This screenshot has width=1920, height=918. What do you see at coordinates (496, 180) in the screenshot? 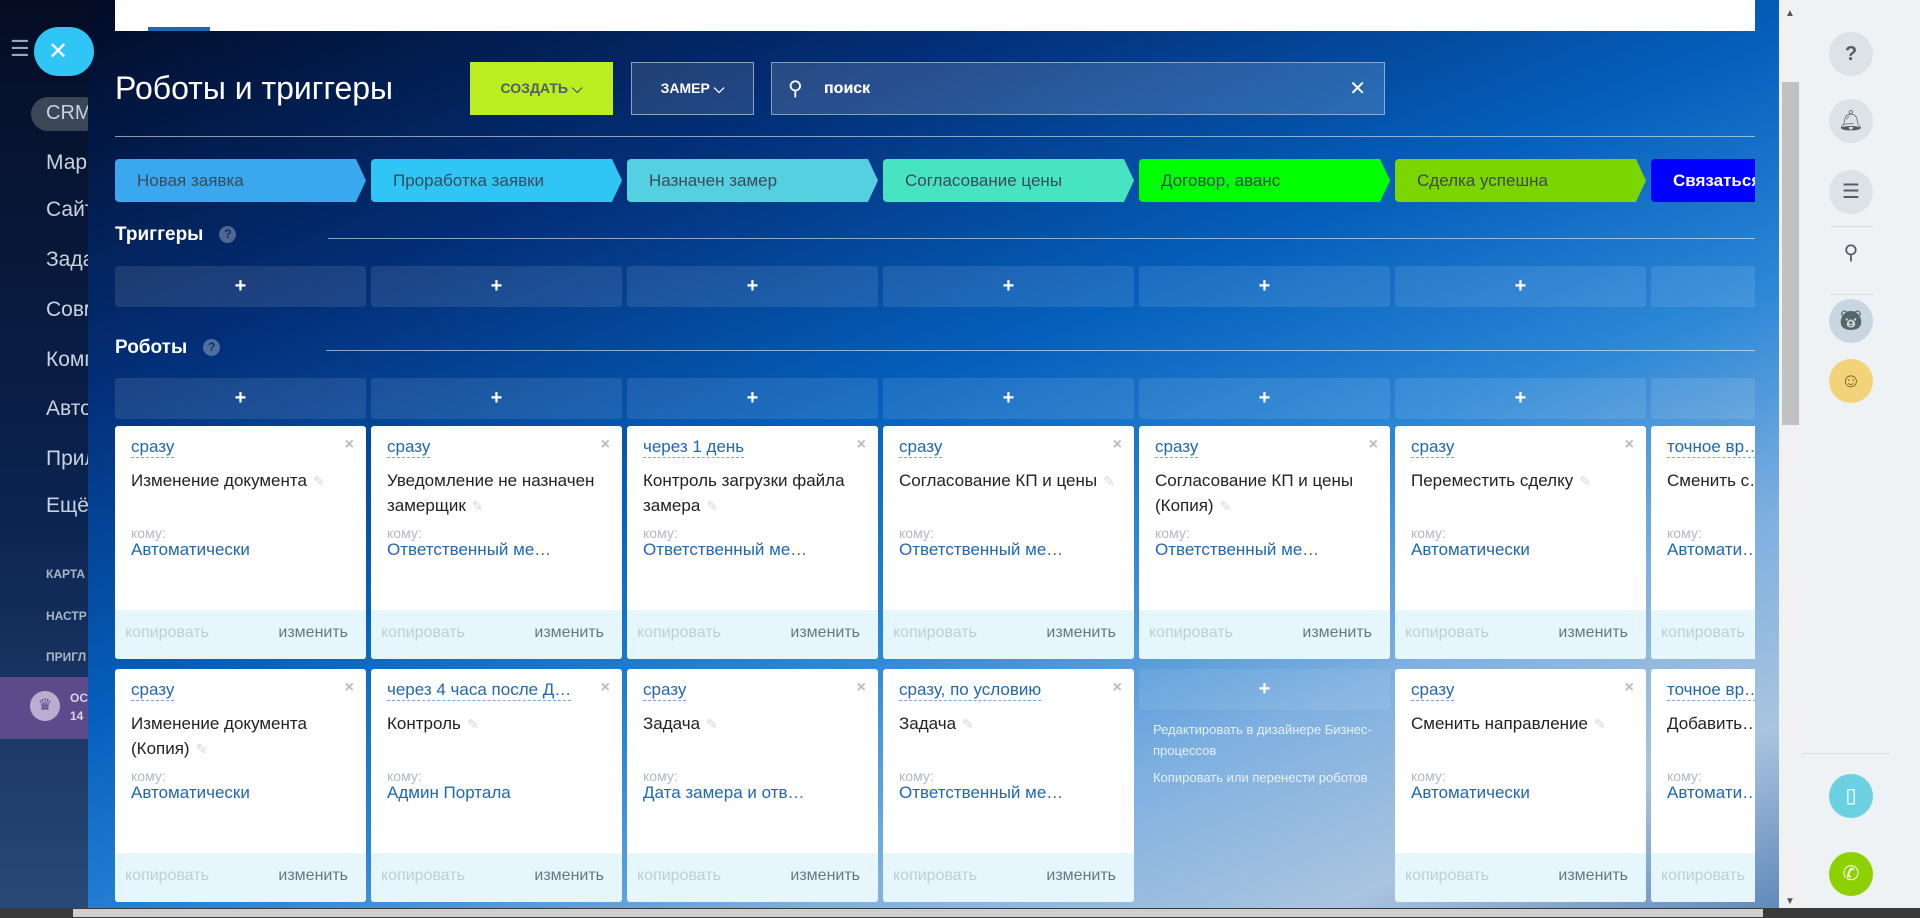
I see `stage-2: Проработка заявки` at bounding box center [496, 180].